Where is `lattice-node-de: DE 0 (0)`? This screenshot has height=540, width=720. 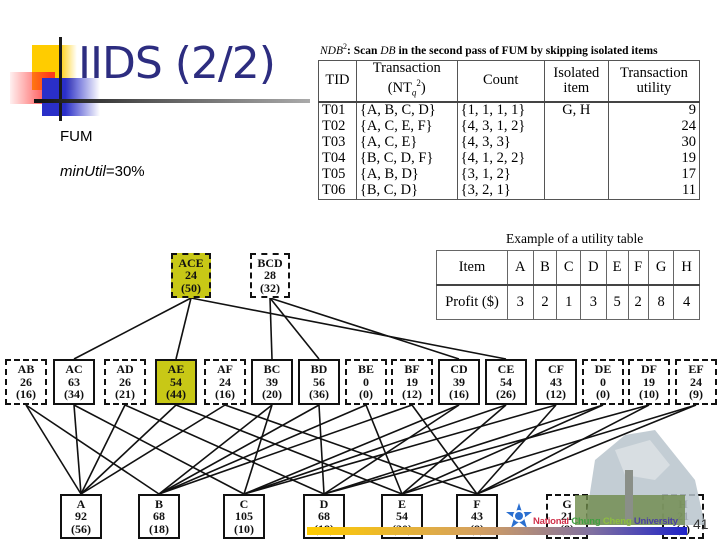 lattice-node-de: DE 0 (0) is located at coordinates (603, 382).